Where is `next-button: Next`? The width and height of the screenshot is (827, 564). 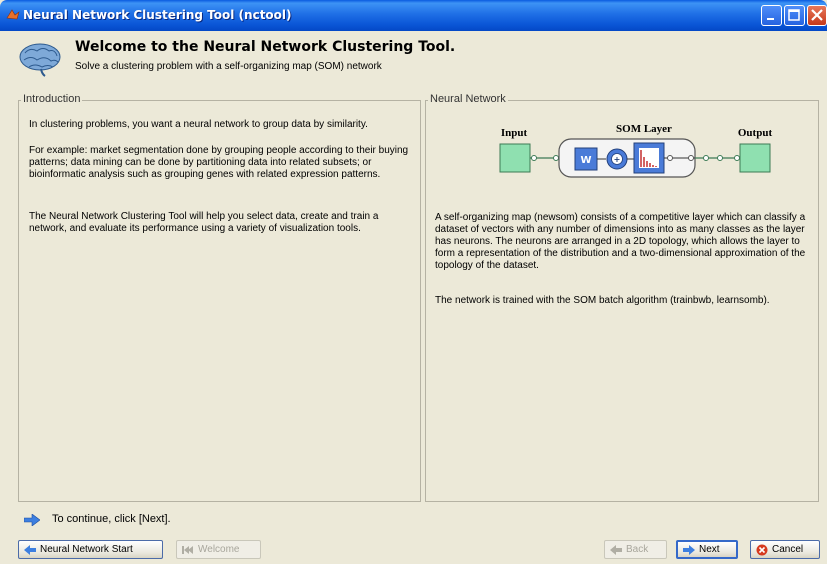 next-button: Next is located at coordinates (707, 549).